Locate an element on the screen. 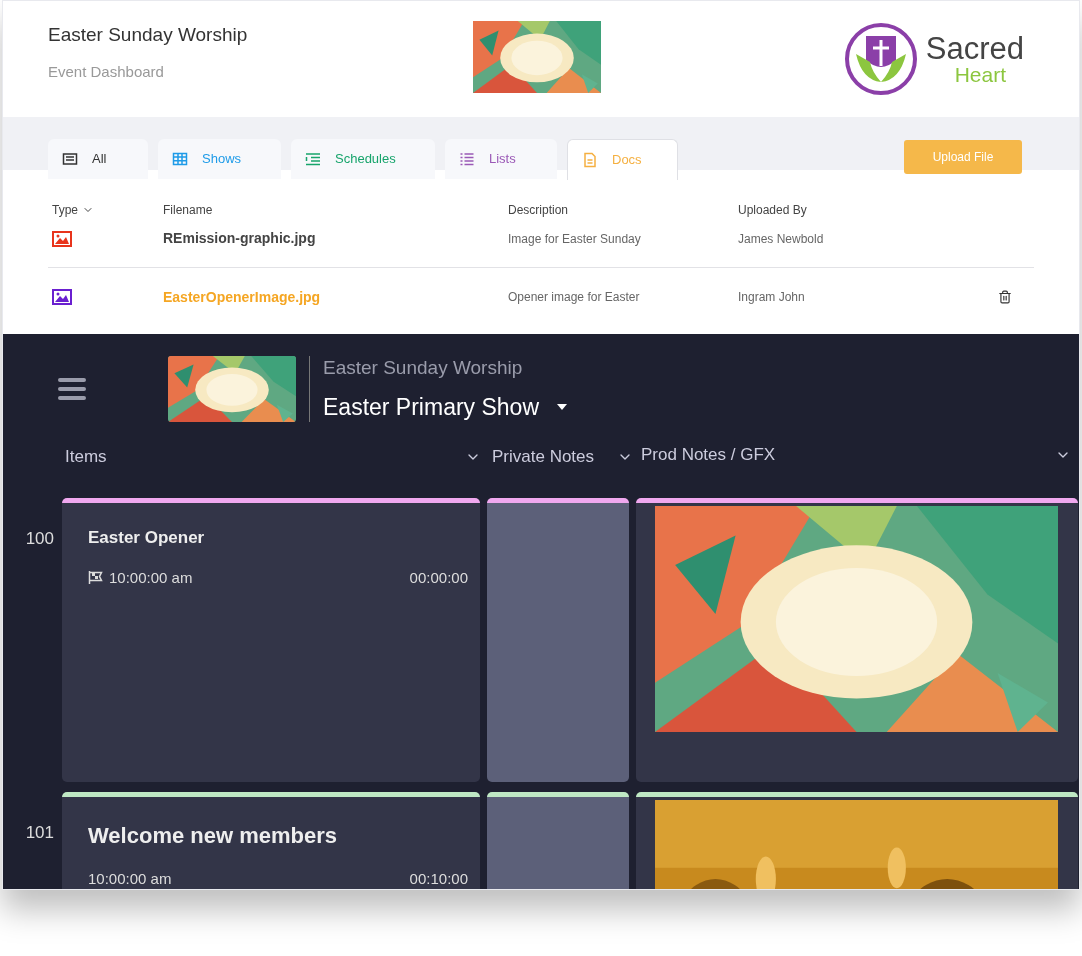 The height and width of the screenshot is (956, 1082). list-indent-icon is located at coordinates (313, 159).